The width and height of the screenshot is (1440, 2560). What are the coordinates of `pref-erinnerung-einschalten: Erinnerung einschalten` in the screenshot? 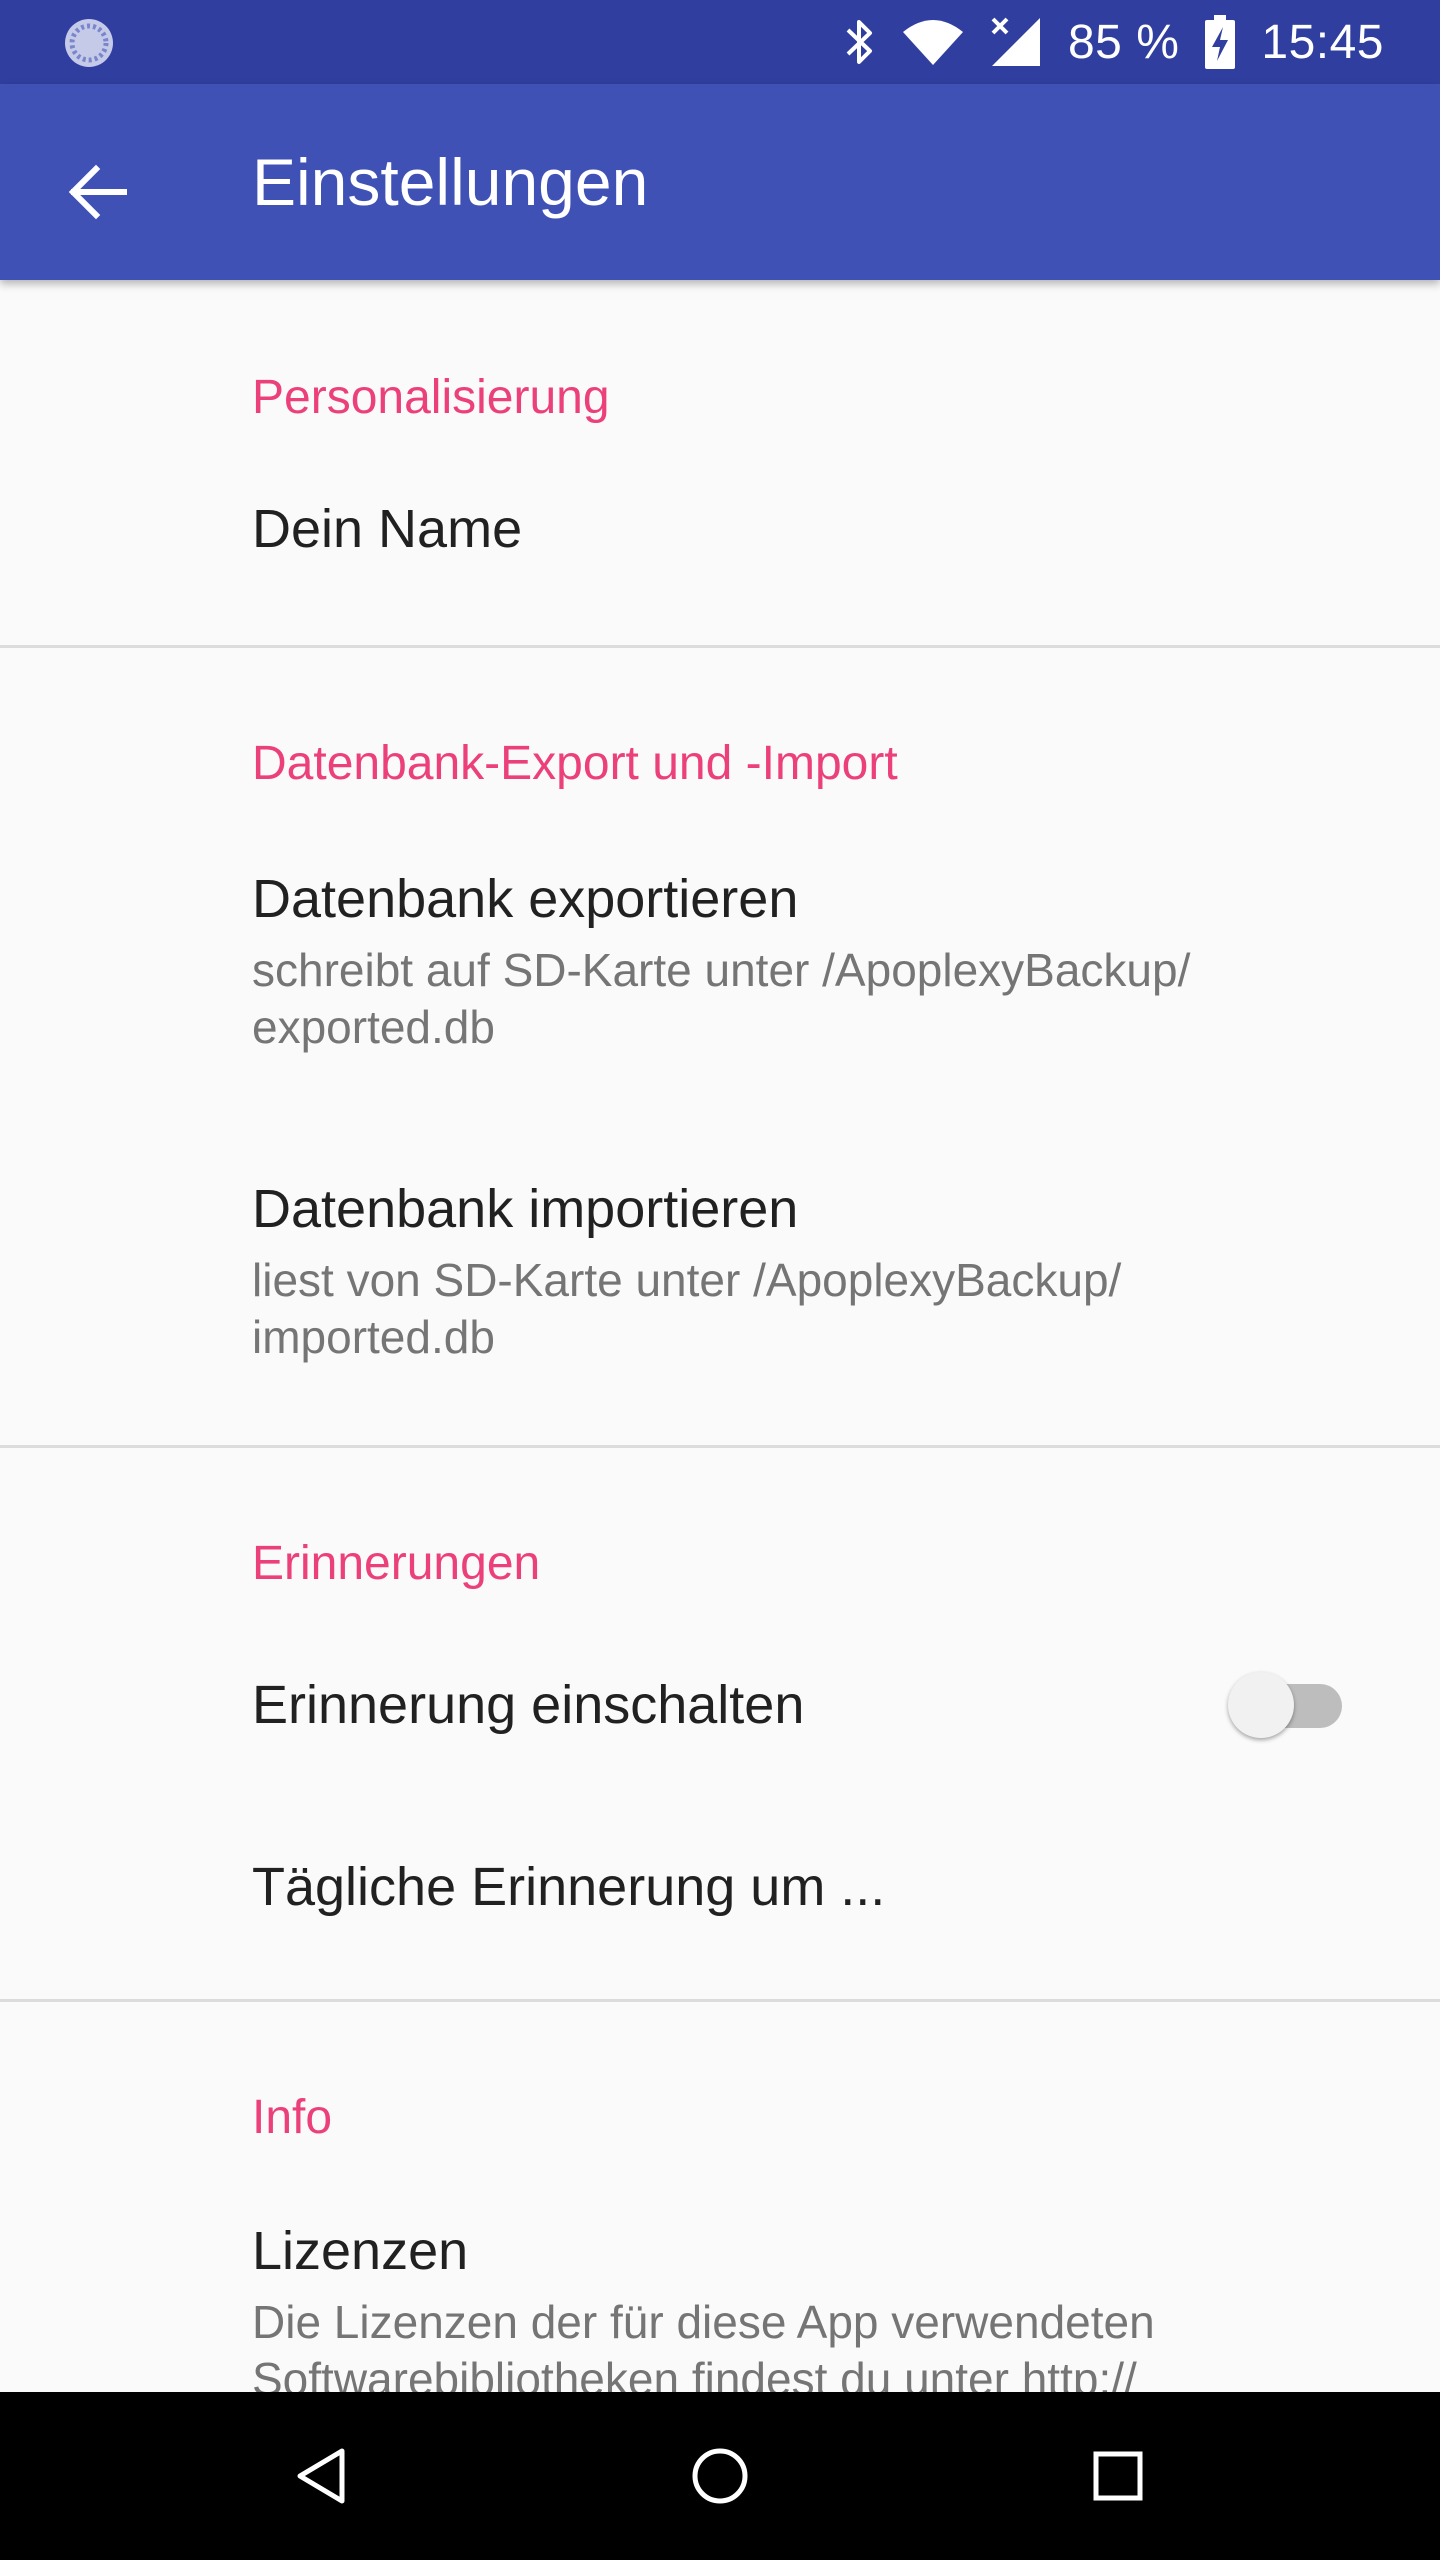 It's located at (720, 1707).